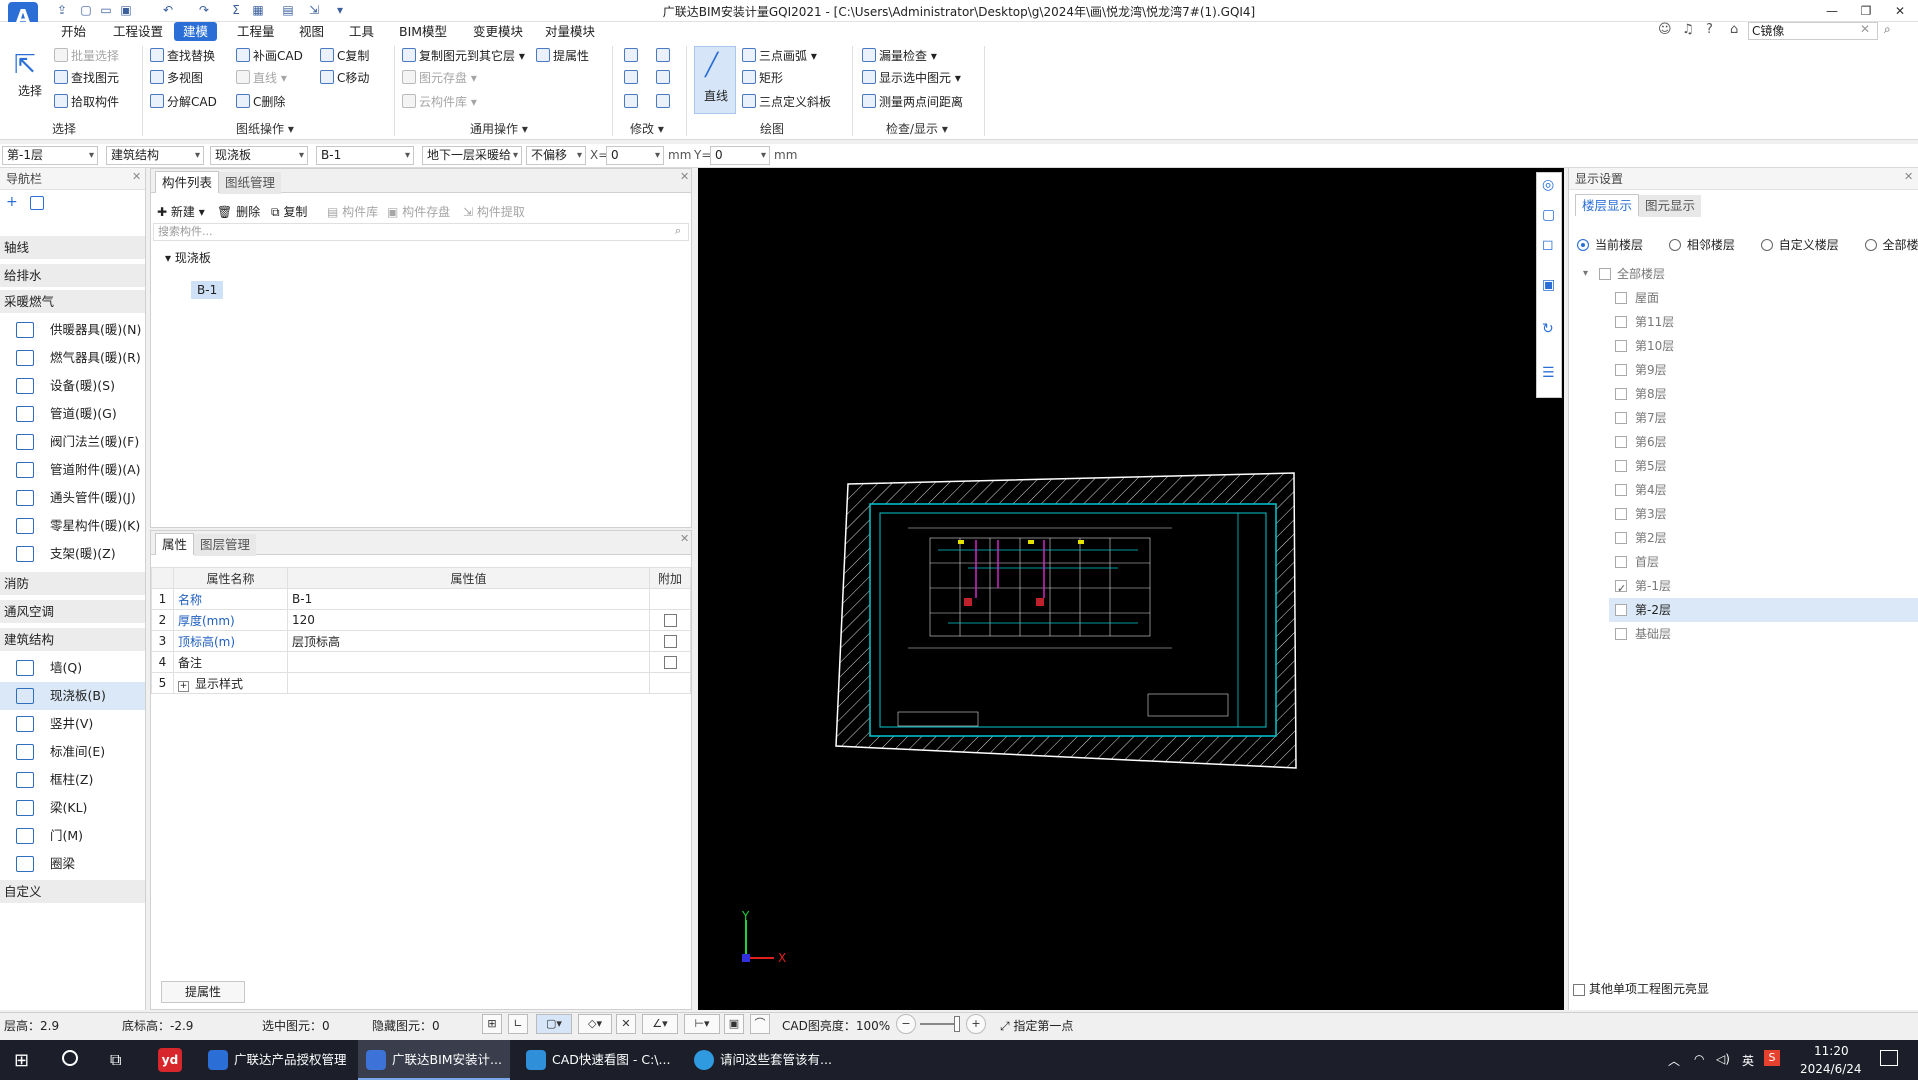 This screenshot has width=1918, height=1080. I want to click on search-circle-icon, so click(70, 1058).